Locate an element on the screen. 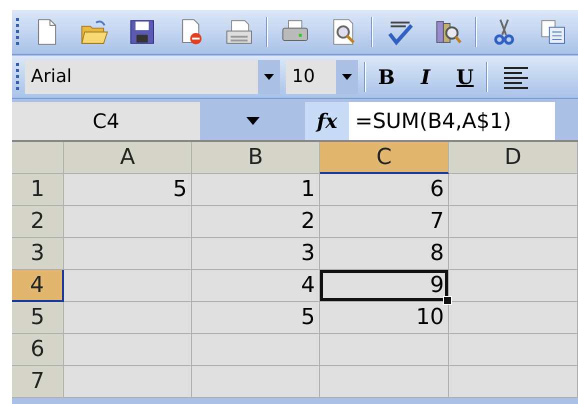 The width and height of the screenshot is (578, 404). table-cell: 4 is located at coordinates (256, 286).